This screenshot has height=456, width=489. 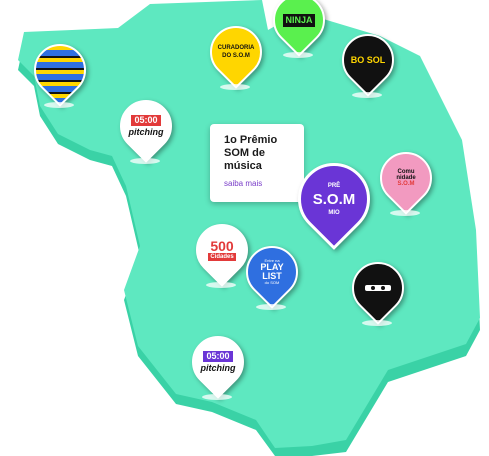 I want to click on pin-curadoria-line1: CURADORIA, so click(x=236, y=48).